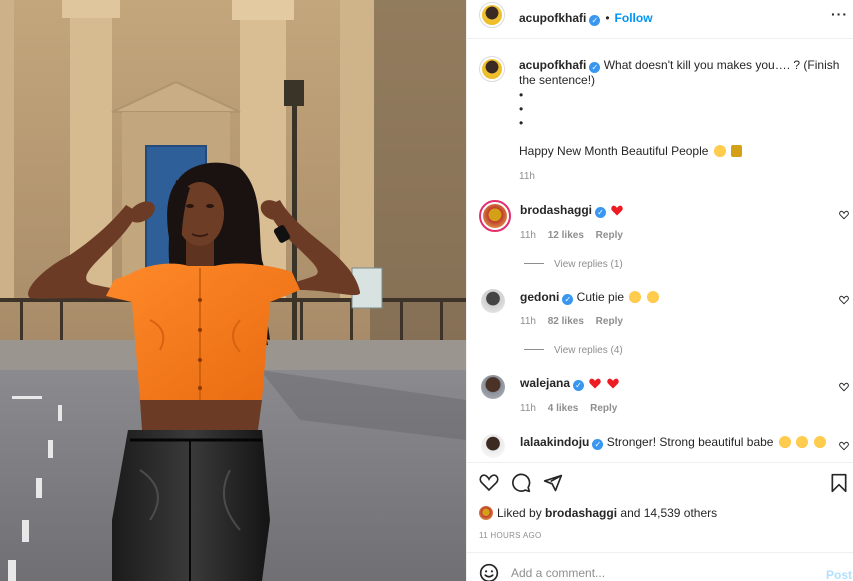 This screenshot has height=581, width=853. Describe the element at coordinates (552, 65) in the screenshot. I see `caption-username: acupofkhafi` at that location.